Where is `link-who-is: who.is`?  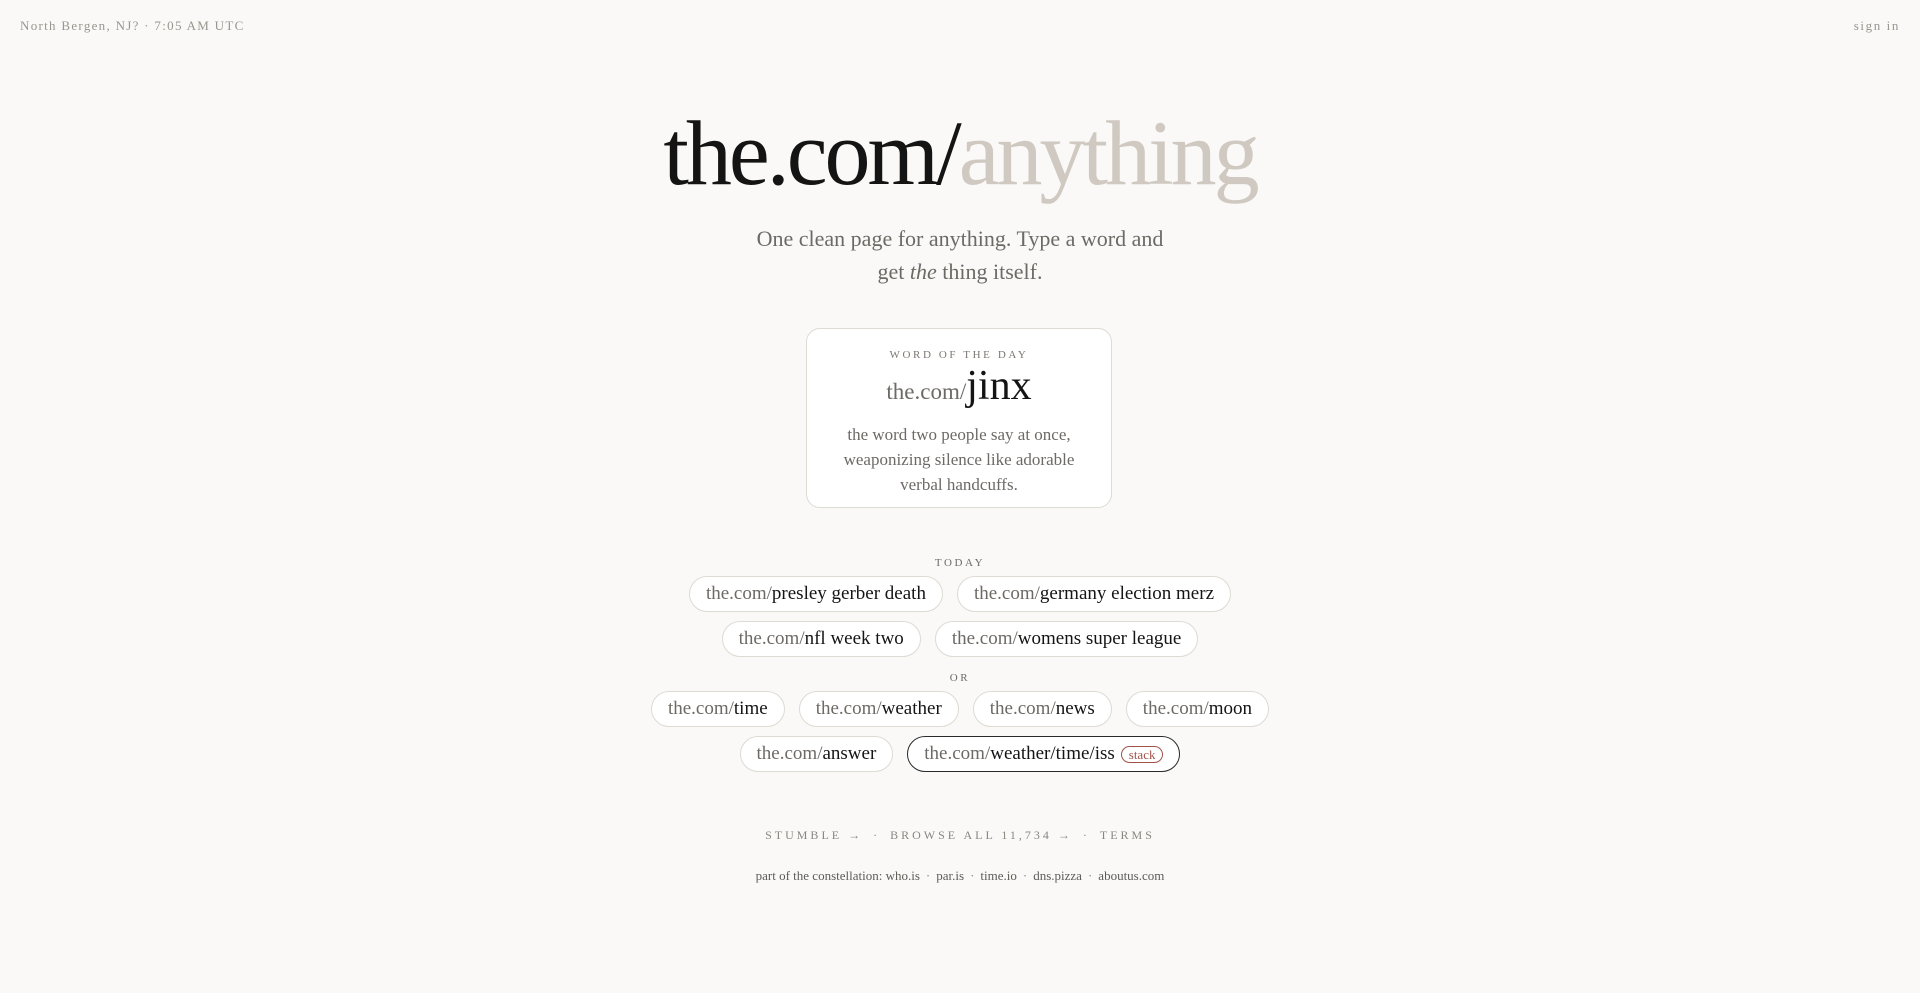 link-who-is: who.is is located at coordinates (903, 875).